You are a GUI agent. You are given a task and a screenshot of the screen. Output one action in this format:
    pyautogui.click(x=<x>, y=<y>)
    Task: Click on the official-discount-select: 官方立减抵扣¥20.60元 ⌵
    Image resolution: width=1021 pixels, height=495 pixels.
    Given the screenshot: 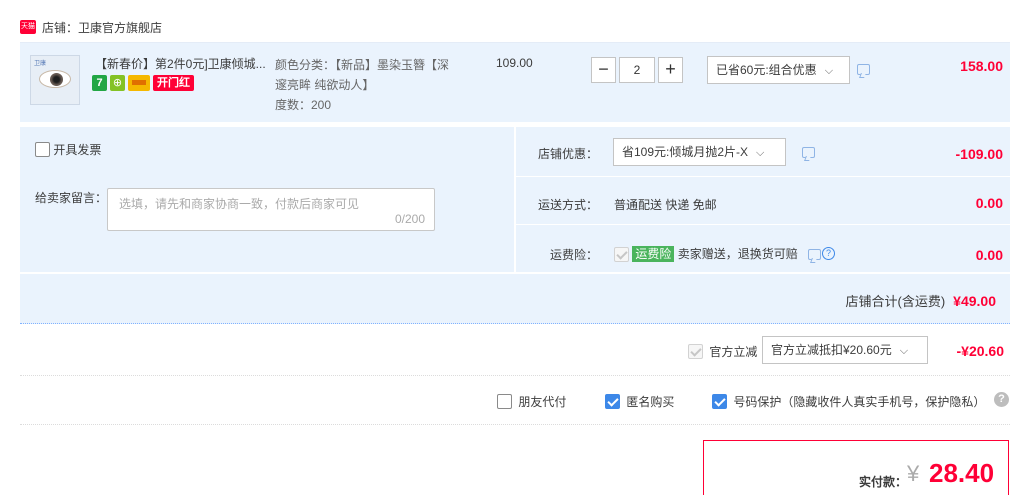 What is the action you would take?
    pyautogui.click(x=845, y=350)
    